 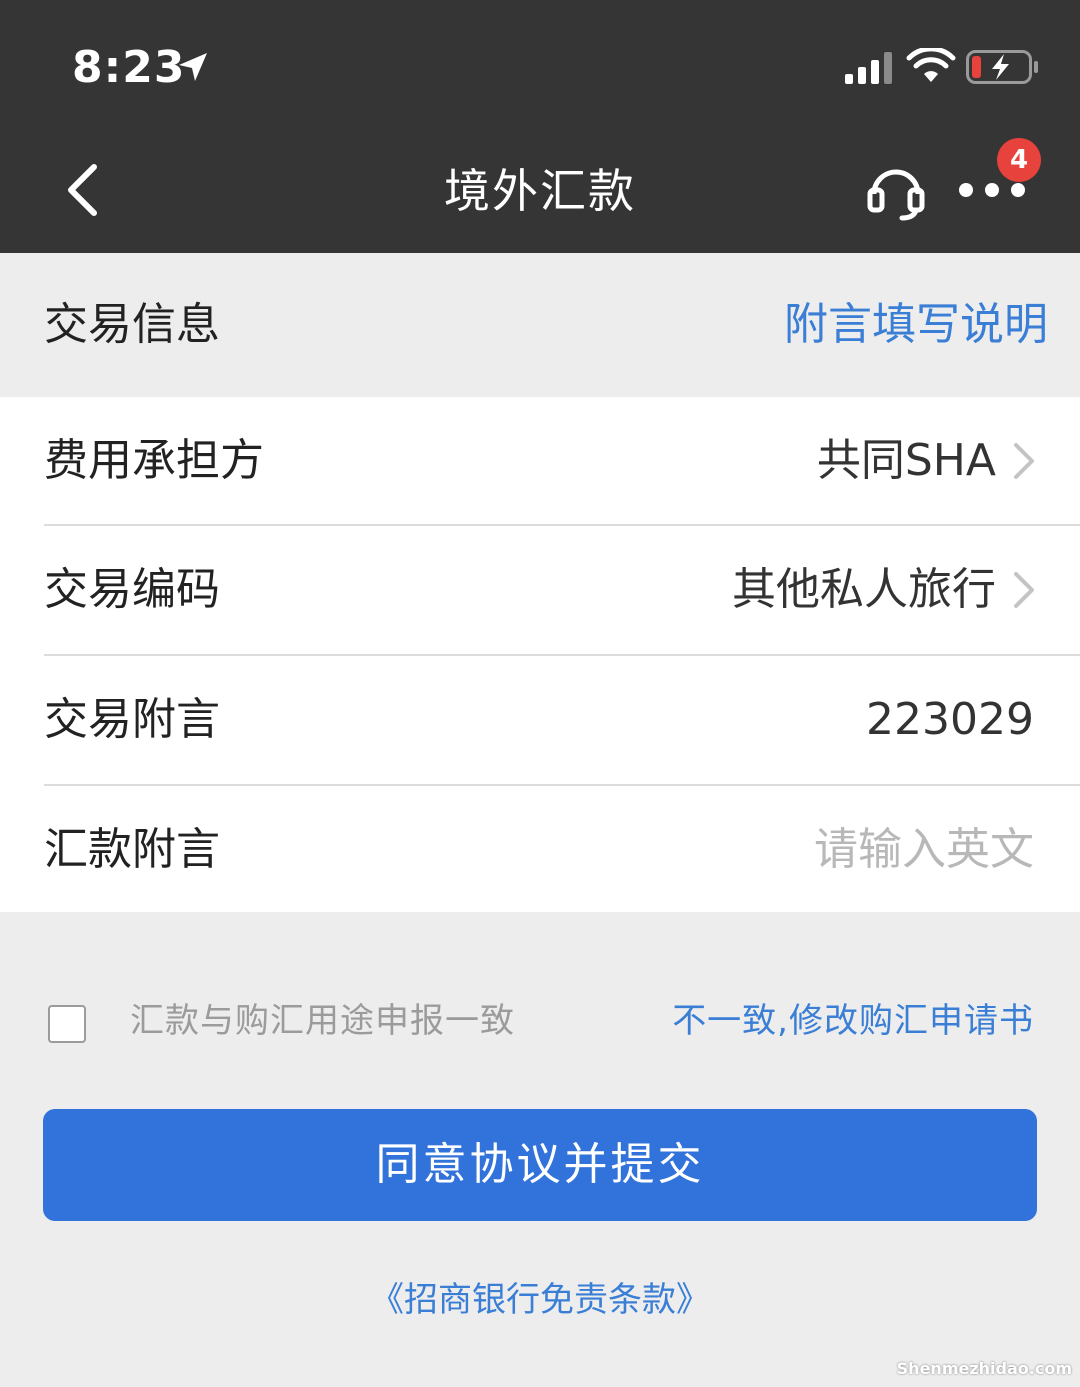 I want to click on chevron-left-icon, so click(x=82, y=190).